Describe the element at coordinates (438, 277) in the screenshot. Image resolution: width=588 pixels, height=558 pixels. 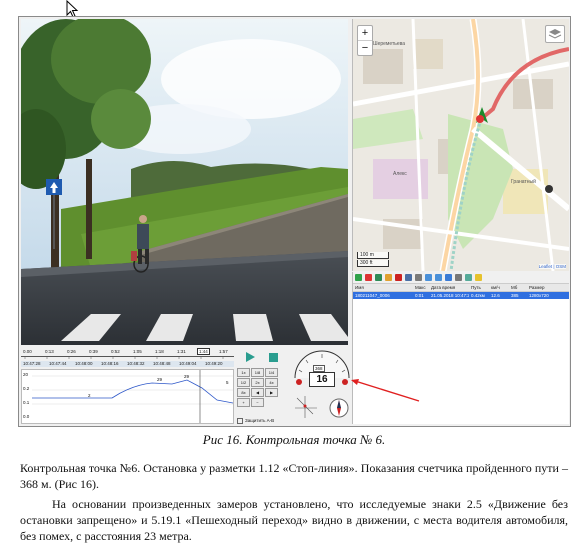
I see `zoom-icon` at that location.